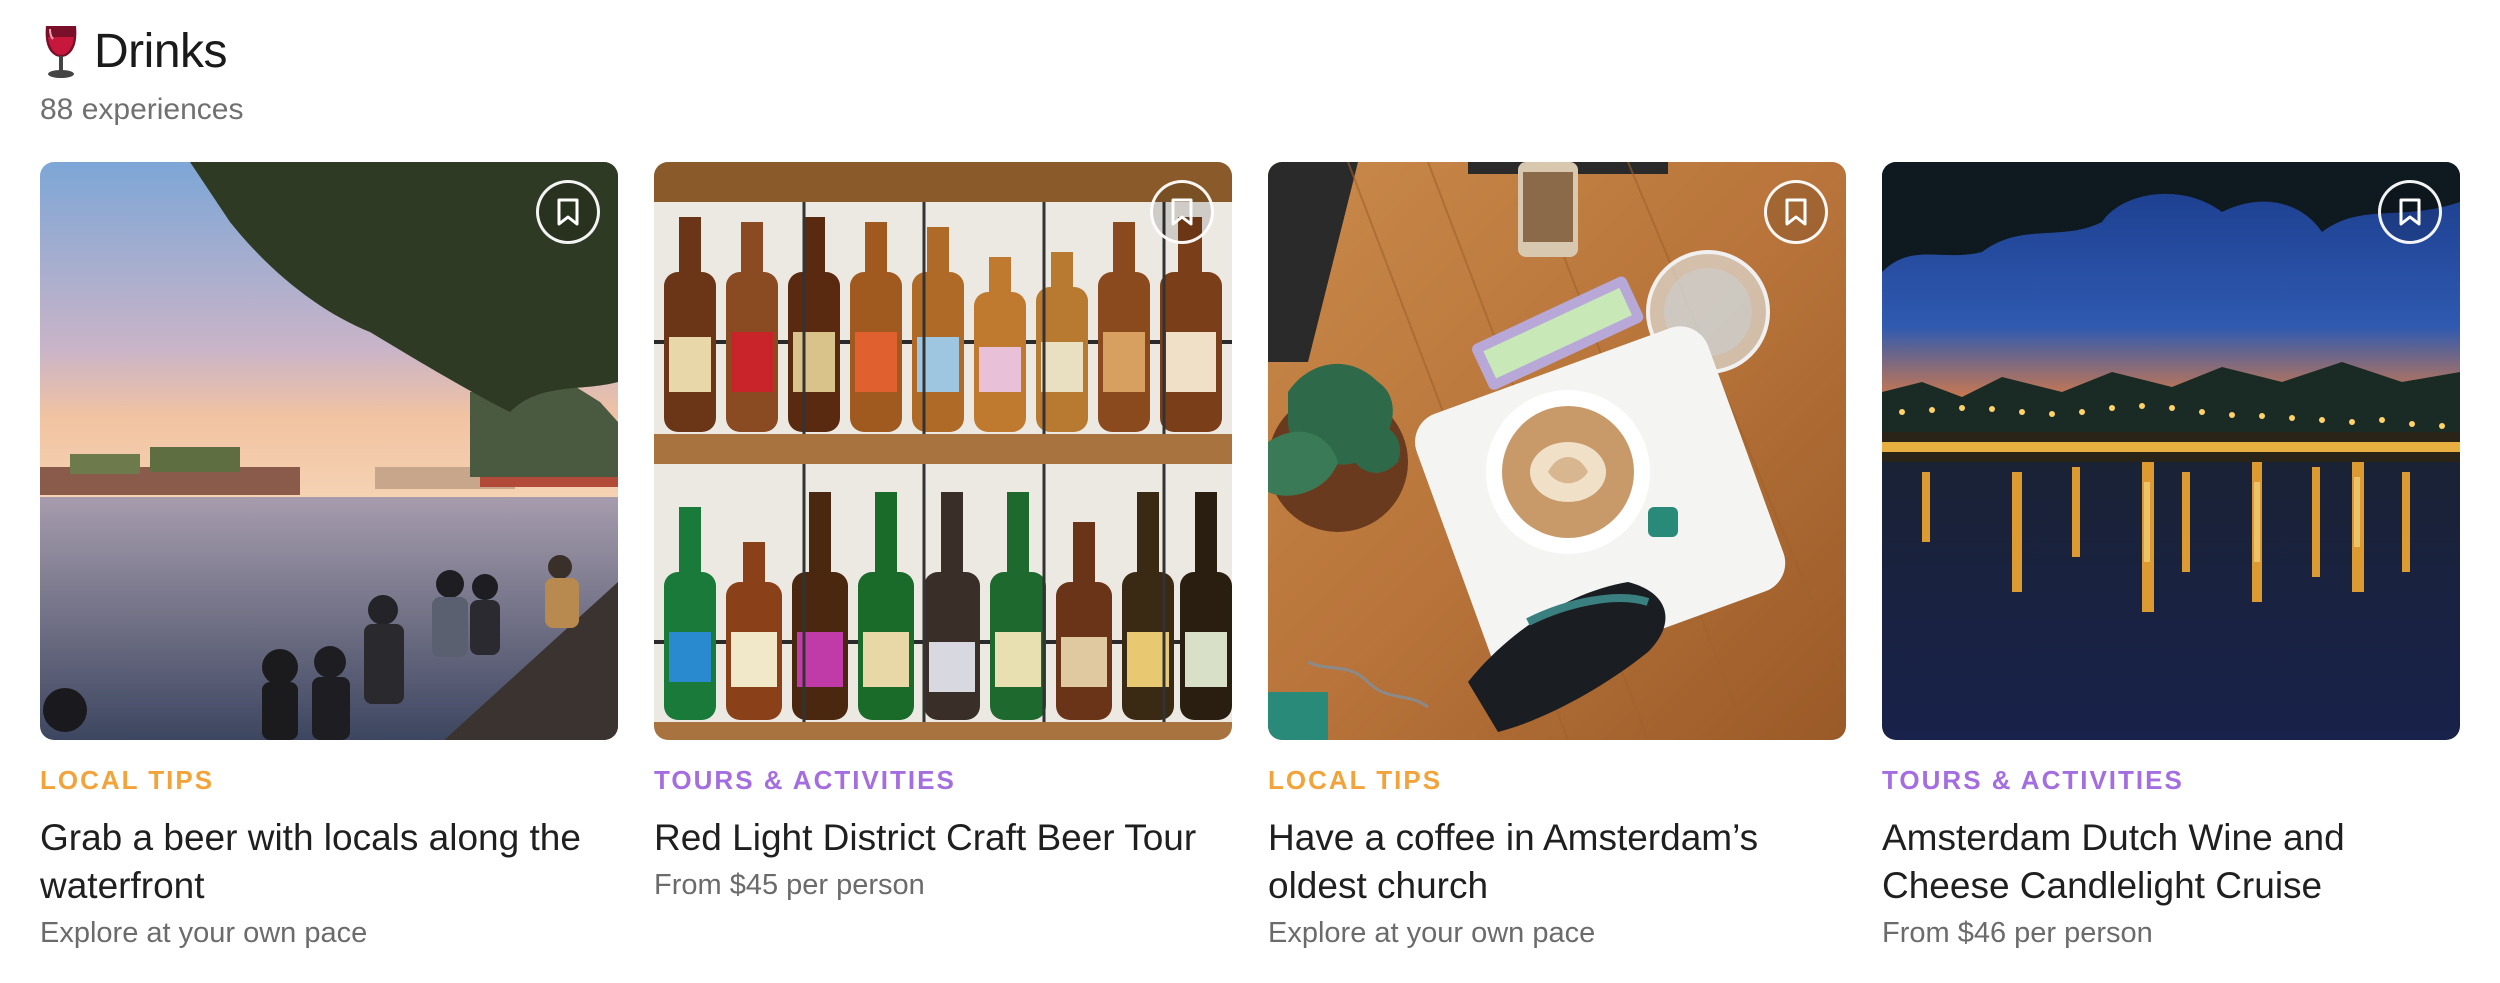 The width and height of the screenshot is (2500, 983). I want to click on section-title: Drinks, so click(161, 51).